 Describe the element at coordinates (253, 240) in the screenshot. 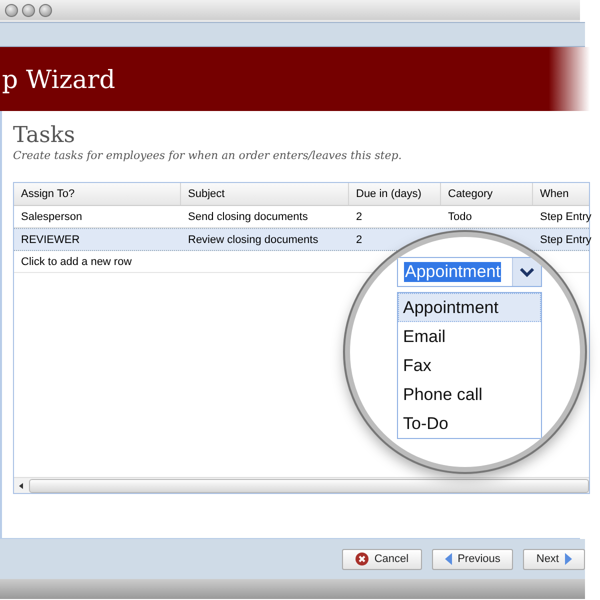

I see `table-cell: Review closing documents` at that location.